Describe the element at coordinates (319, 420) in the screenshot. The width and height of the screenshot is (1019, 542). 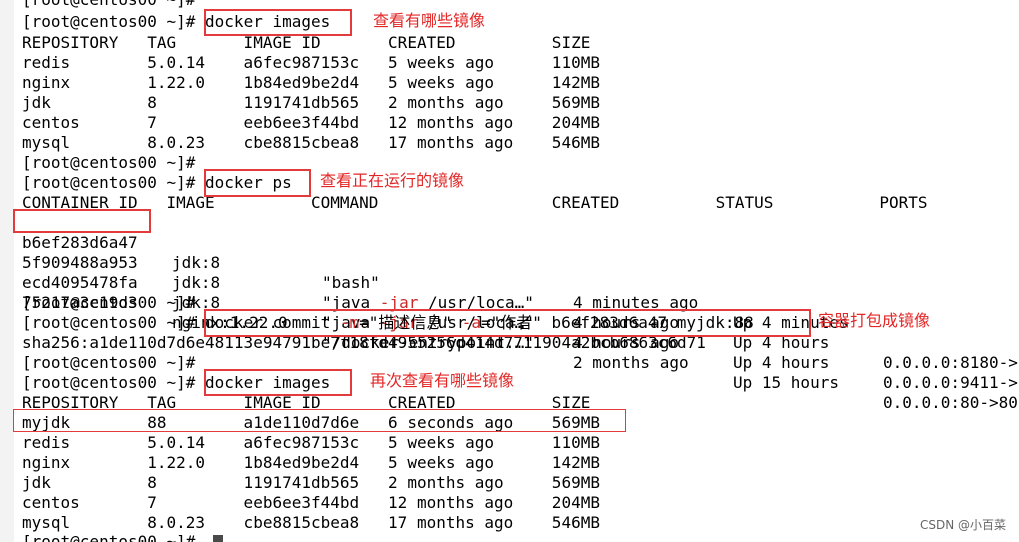
I see `highlight-box-new-image-row` at that location.